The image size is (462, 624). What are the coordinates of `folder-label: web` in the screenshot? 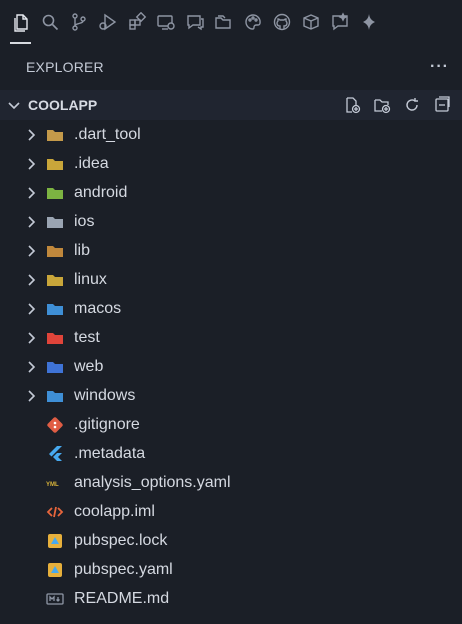 It's located at (89, 366).